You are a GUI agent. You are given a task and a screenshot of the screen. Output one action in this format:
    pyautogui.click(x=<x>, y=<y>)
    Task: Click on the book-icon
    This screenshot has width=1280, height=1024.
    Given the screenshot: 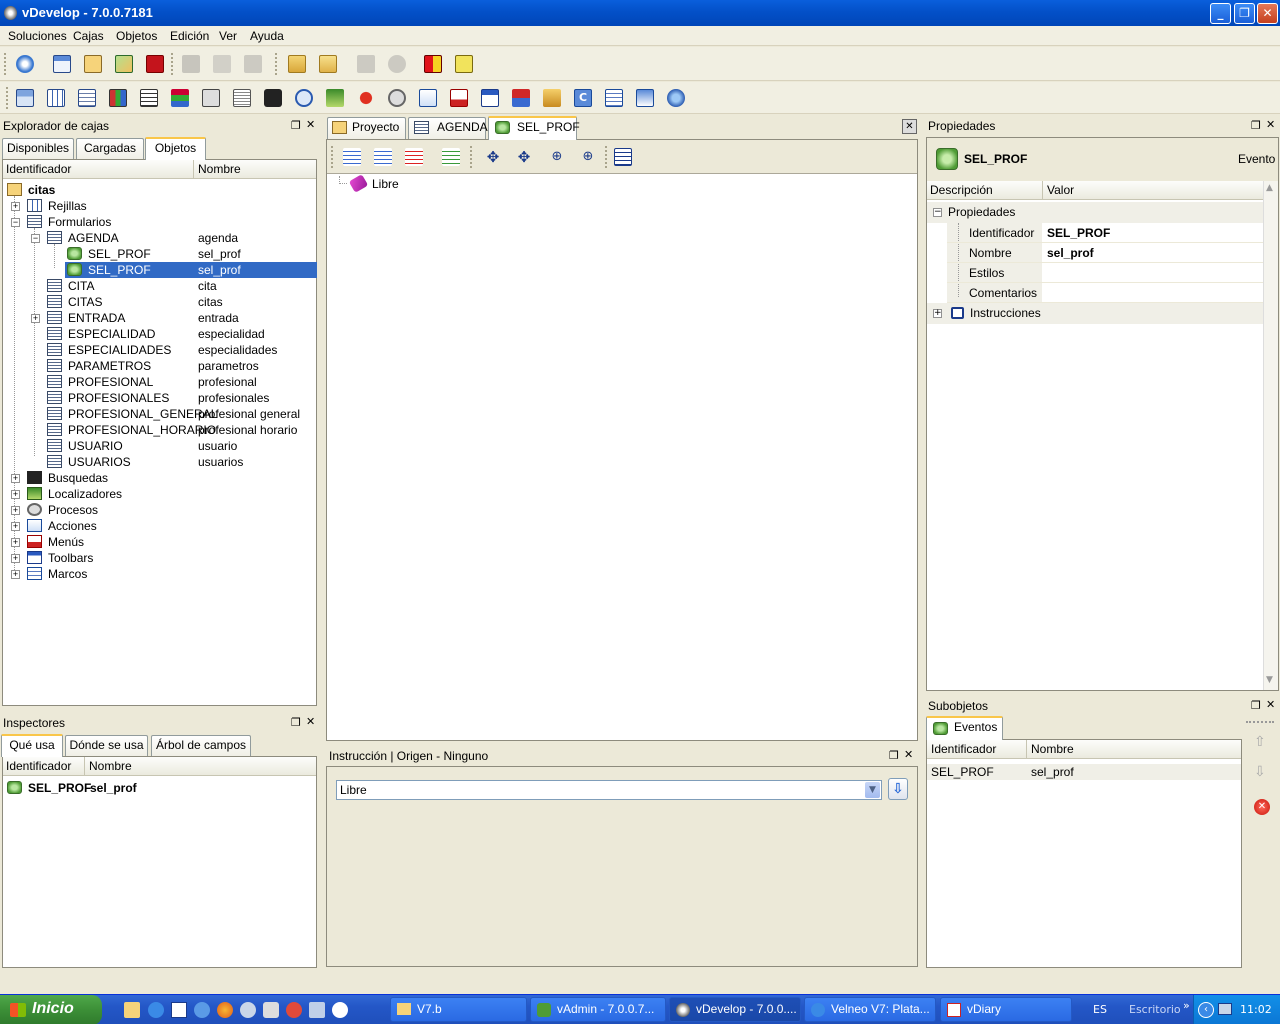 What is the action you would take?
    pyautogui.click(x=433, y=64)
    